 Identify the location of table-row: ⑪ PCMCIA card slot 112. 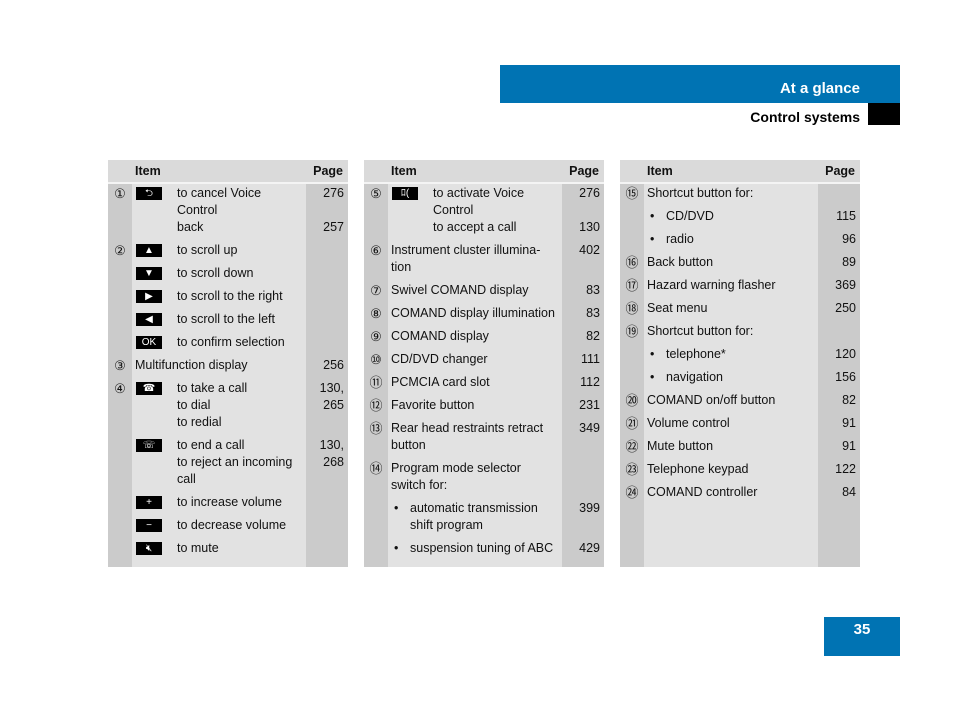
(484, 385).